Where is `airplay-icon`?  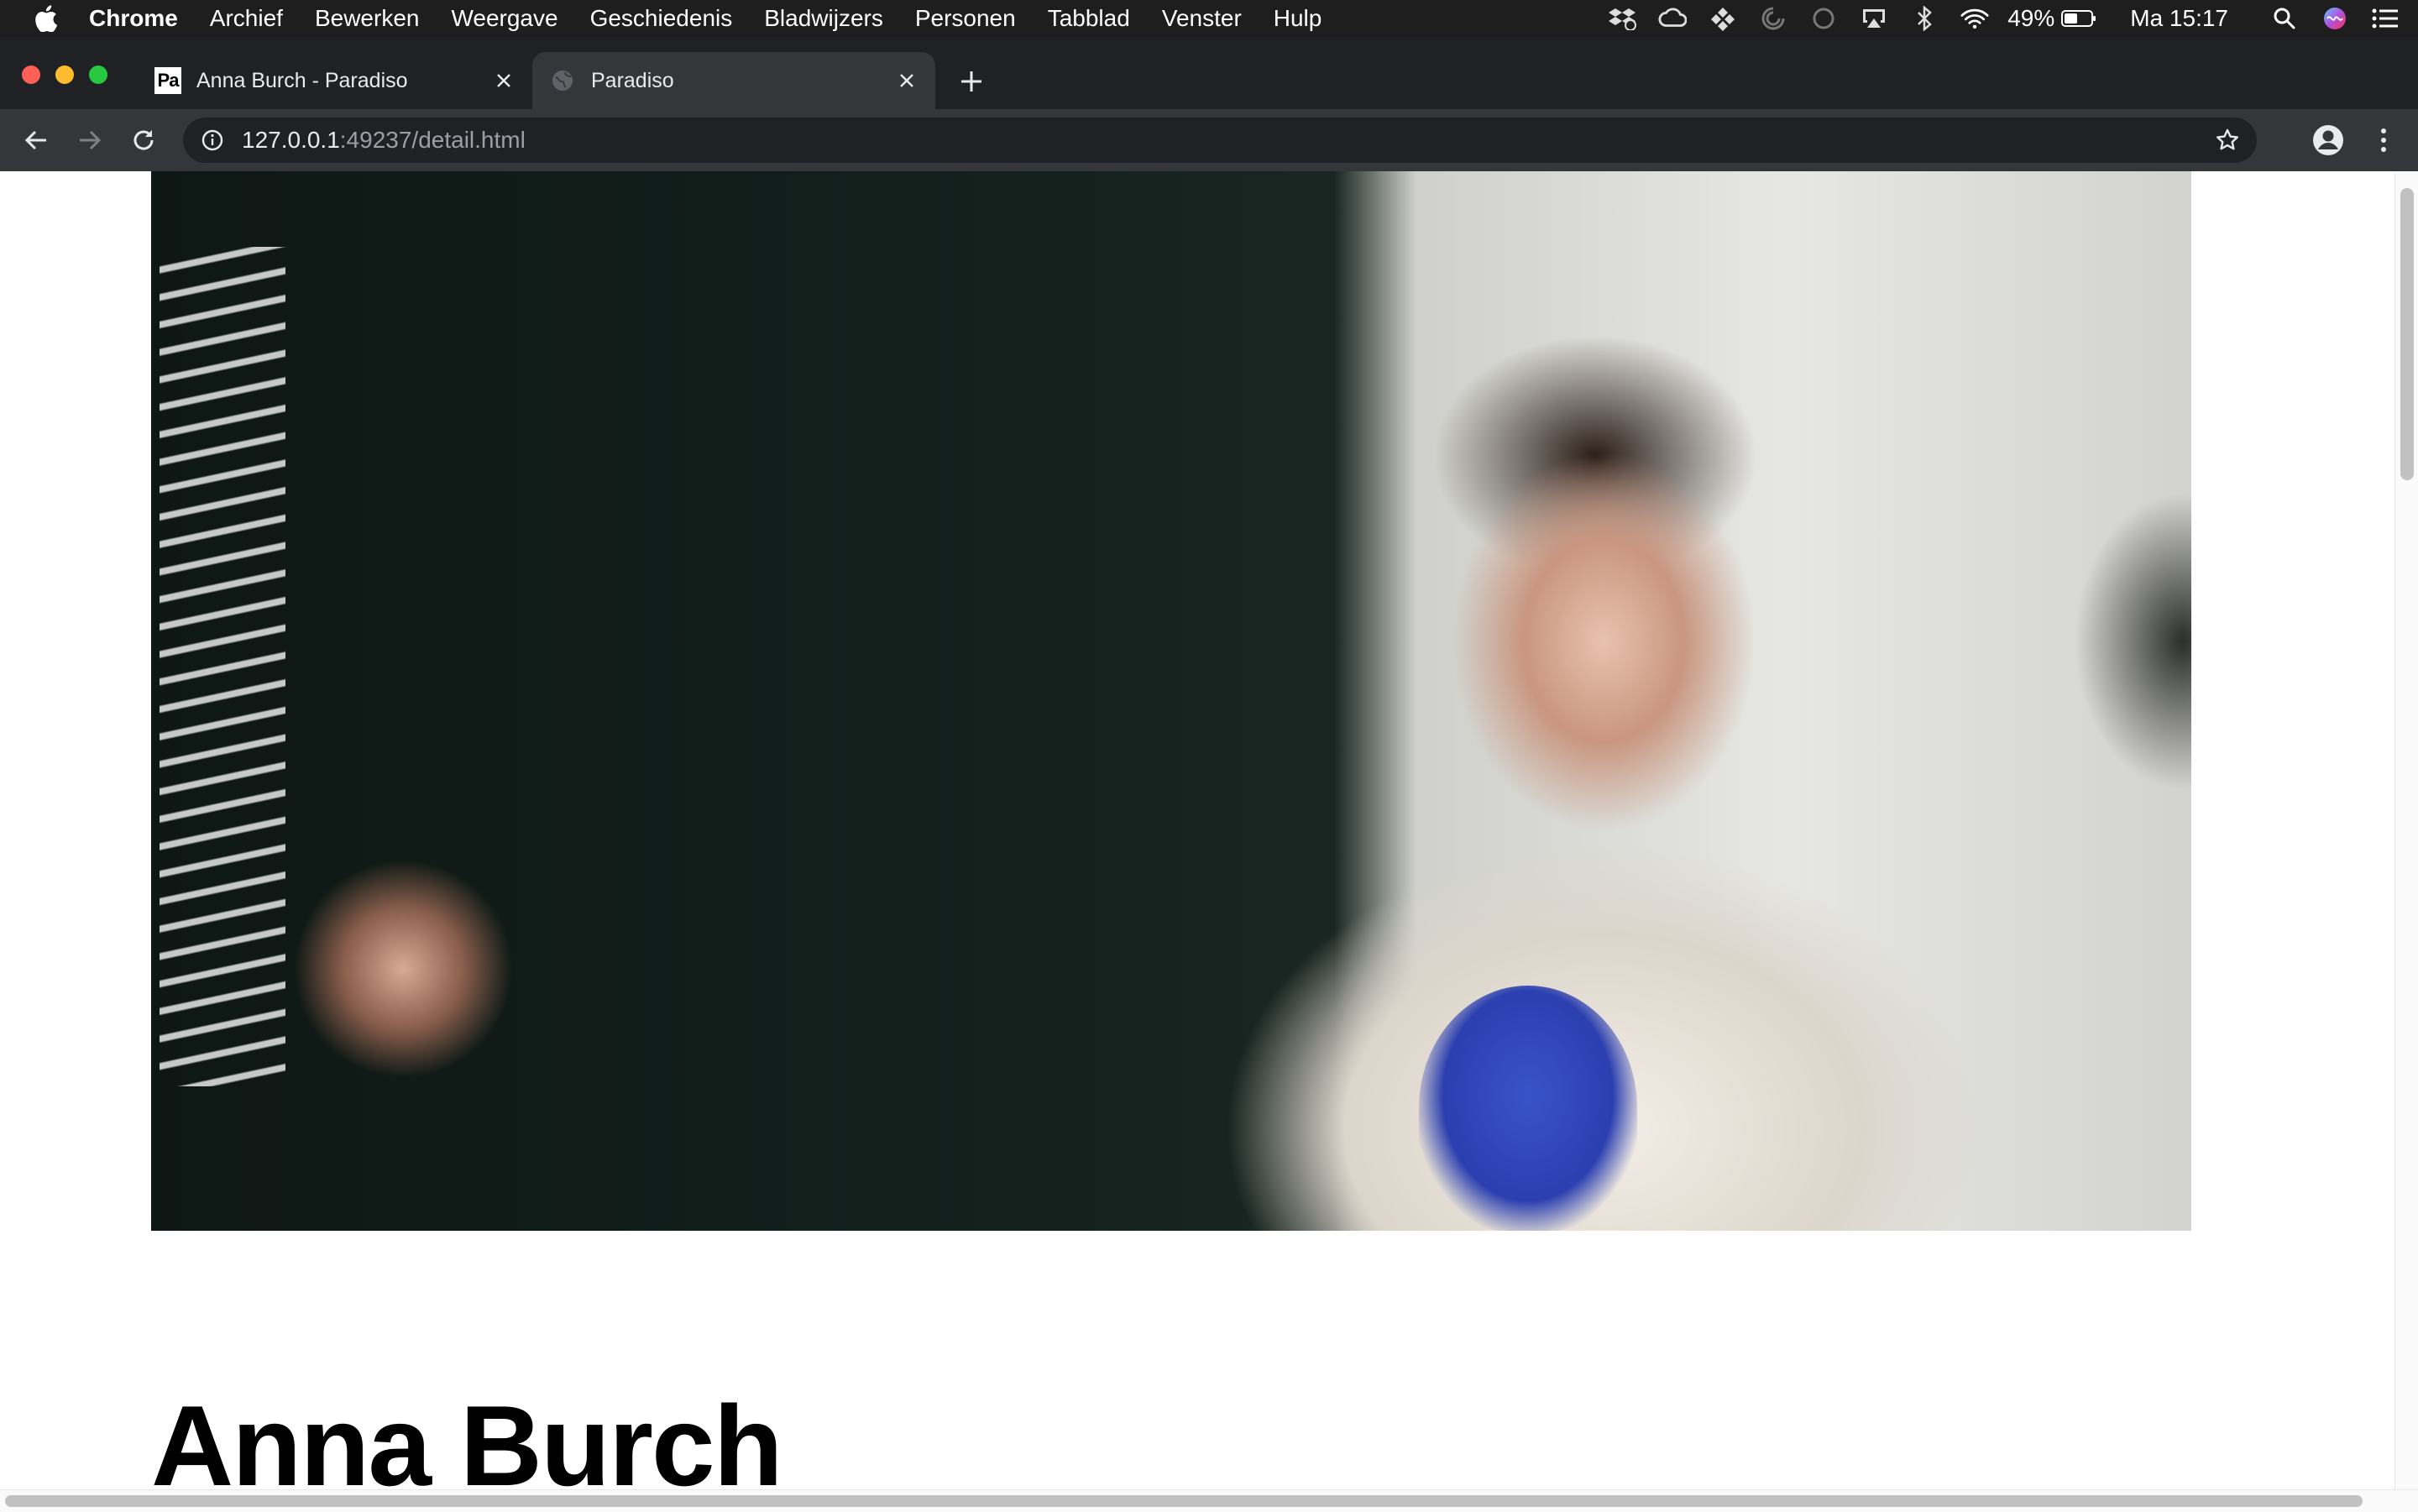
airplay-icon is located at coordinates (1874, 18).